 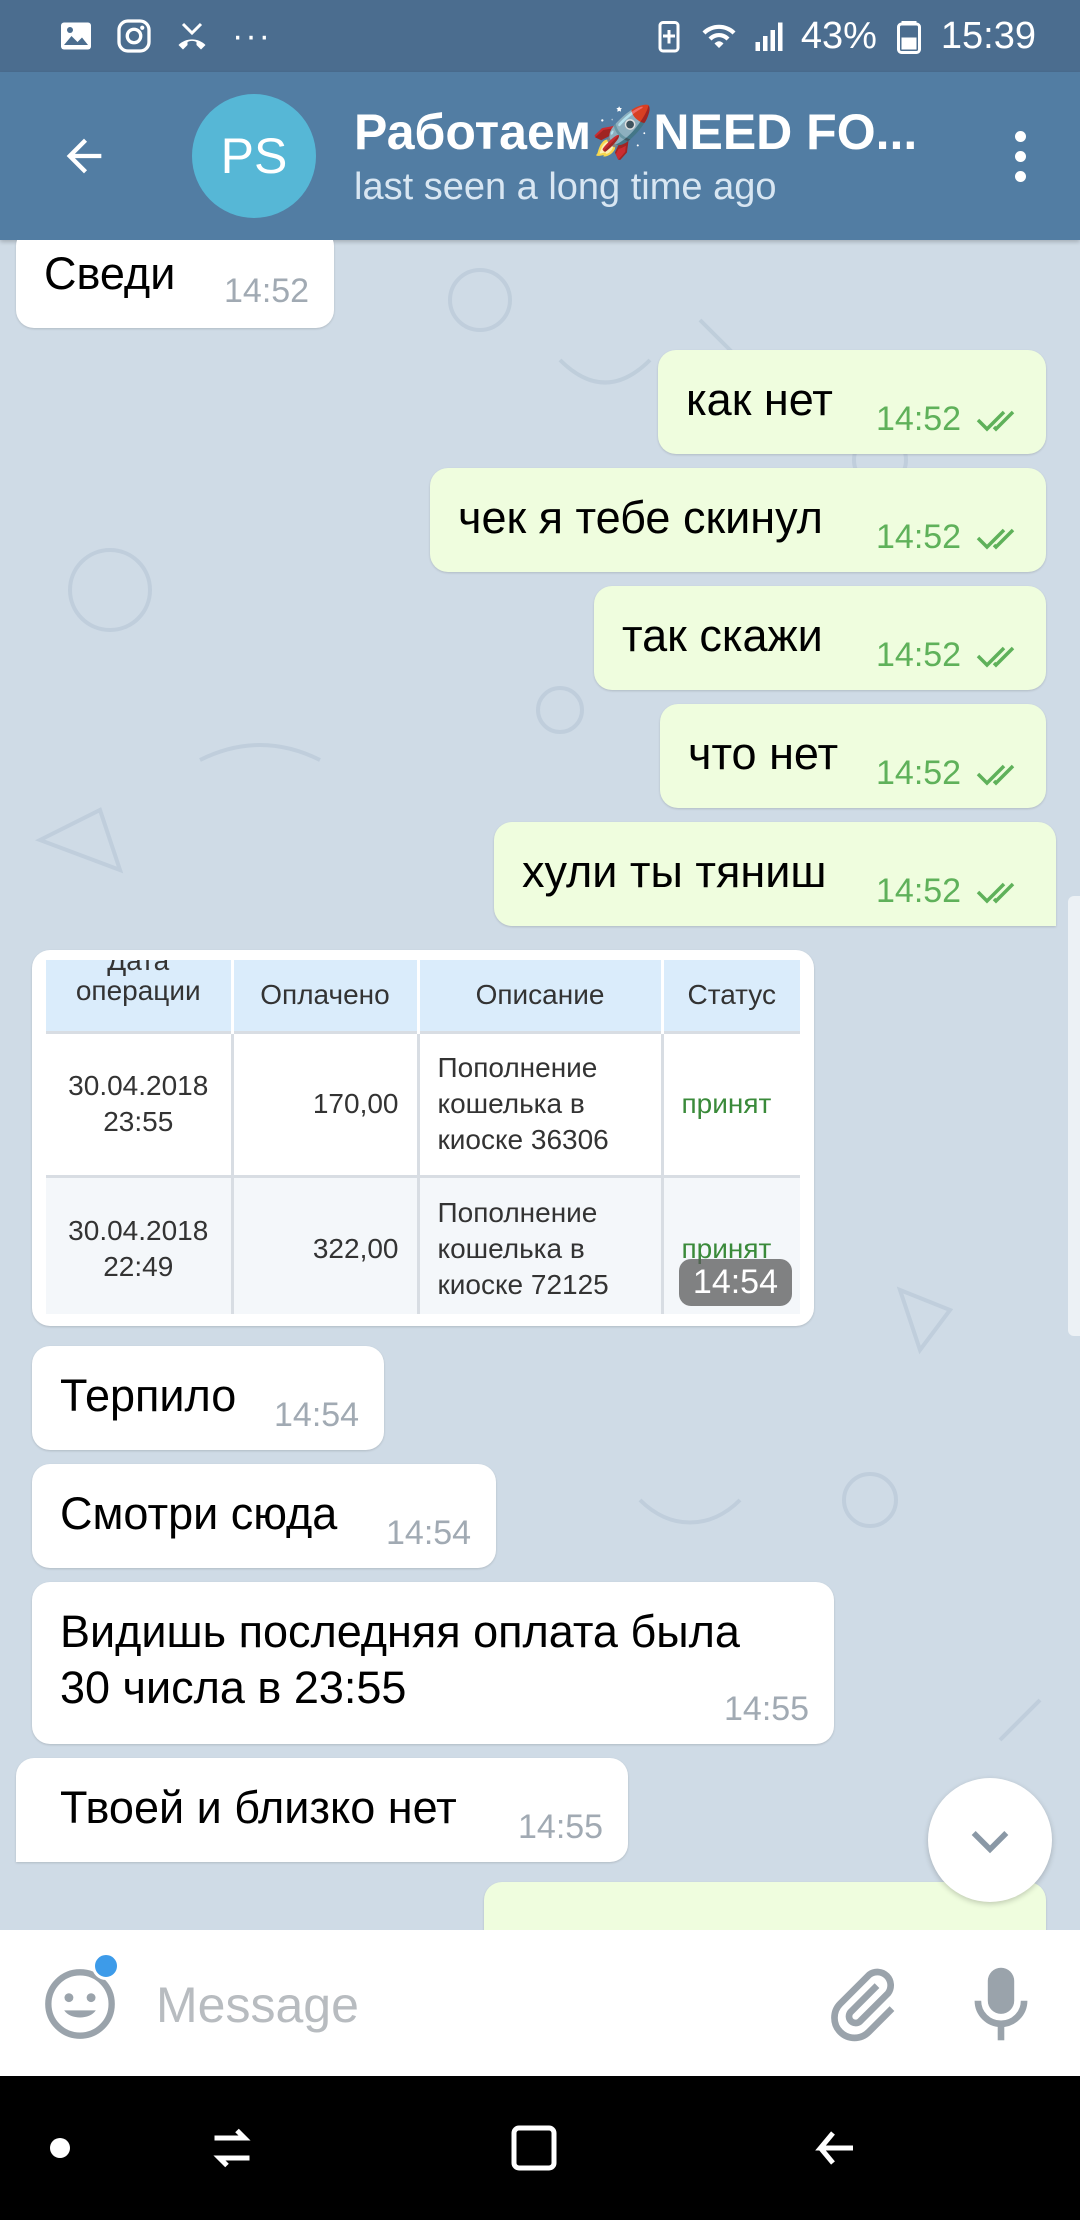 What do you see at coordinates (1001, 2004) in the screenshot?
I see `microphone-icon` at bounding box center [1001, 2004].